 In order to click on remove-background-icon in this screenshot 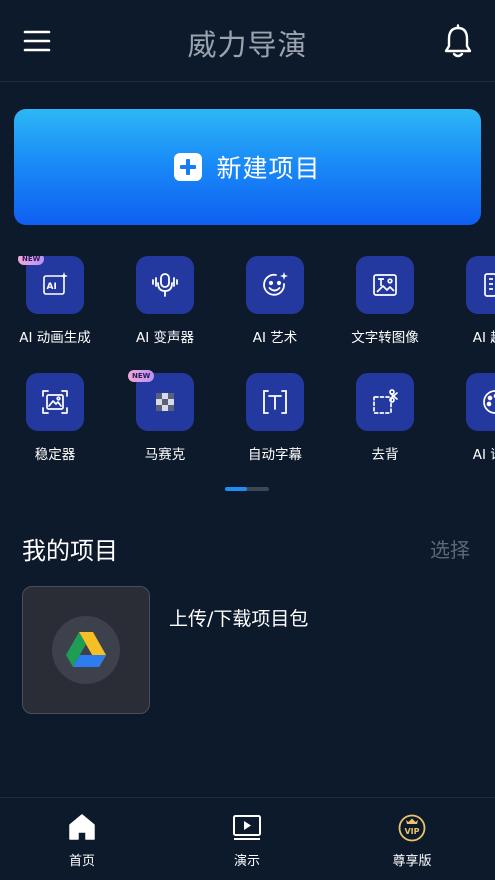, I will do `click(385, 402)`.